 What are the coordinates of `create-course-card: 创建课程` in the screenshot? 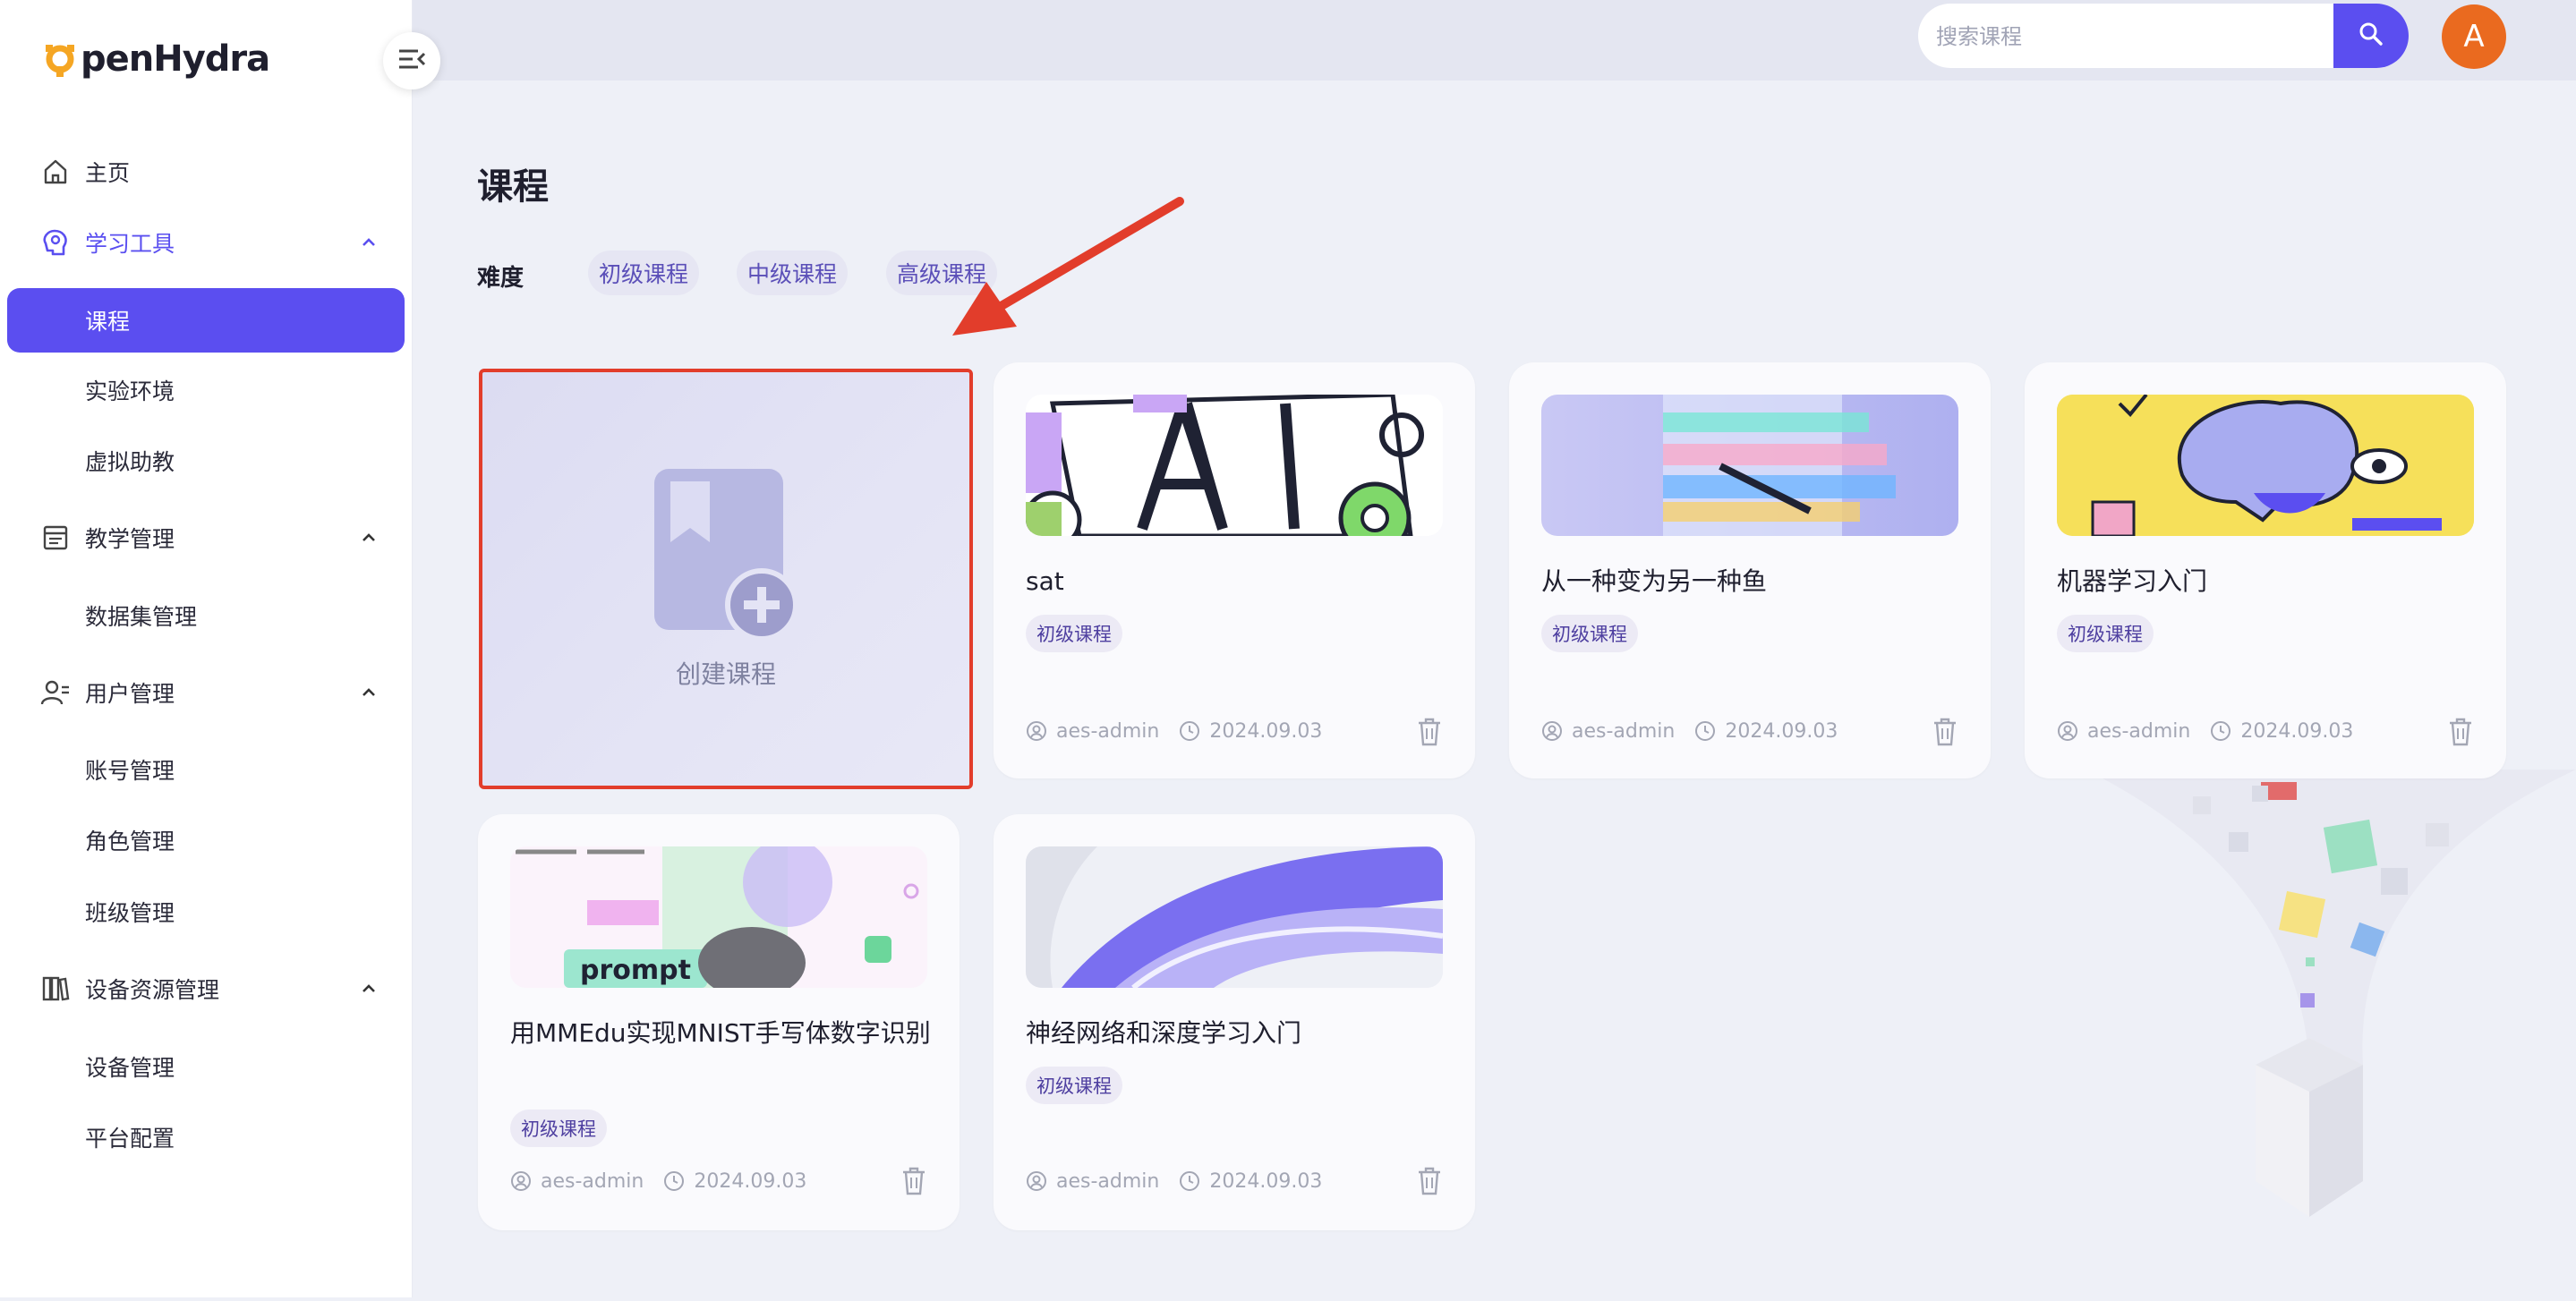 It's located at (726, 579).